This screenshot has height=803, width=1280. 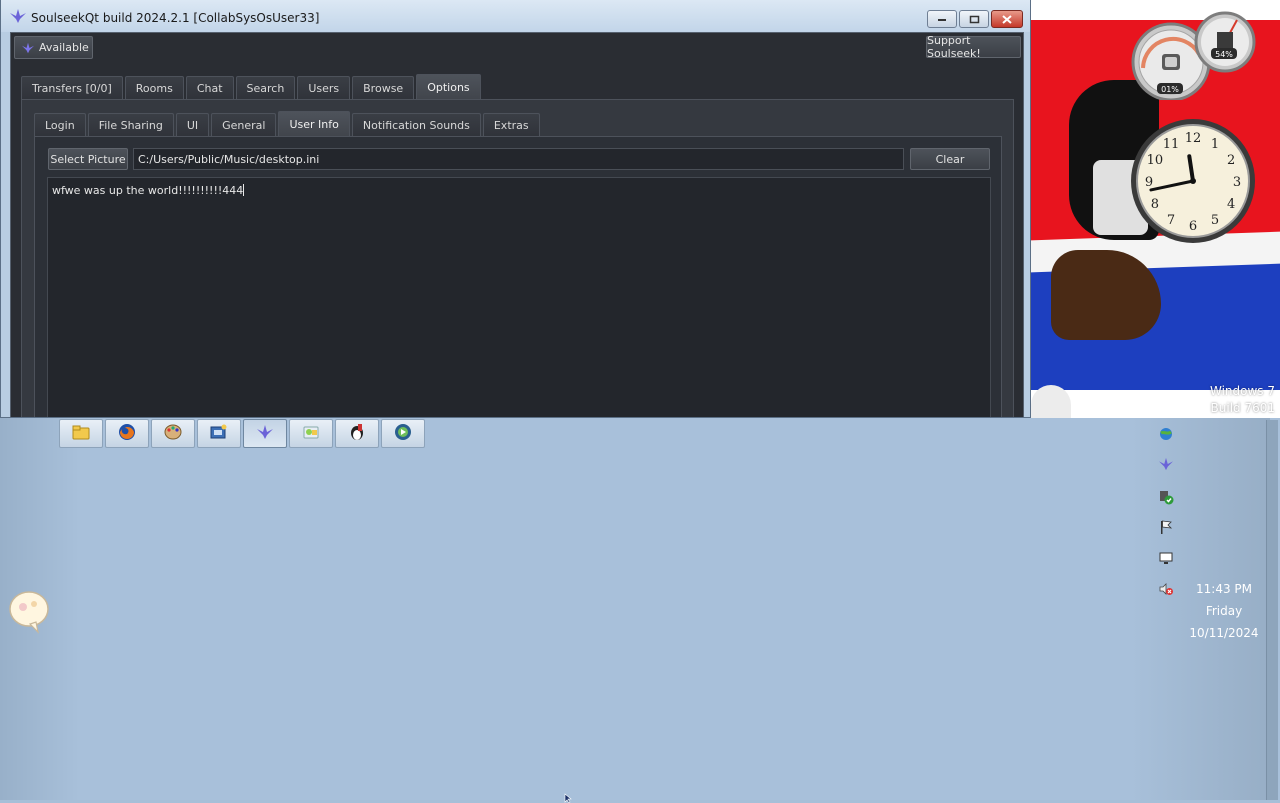 What do you see at coordinates (154, 87) in the screenshot?
I see `tab-rooms: Rooms` at bounding box center [154, 87].